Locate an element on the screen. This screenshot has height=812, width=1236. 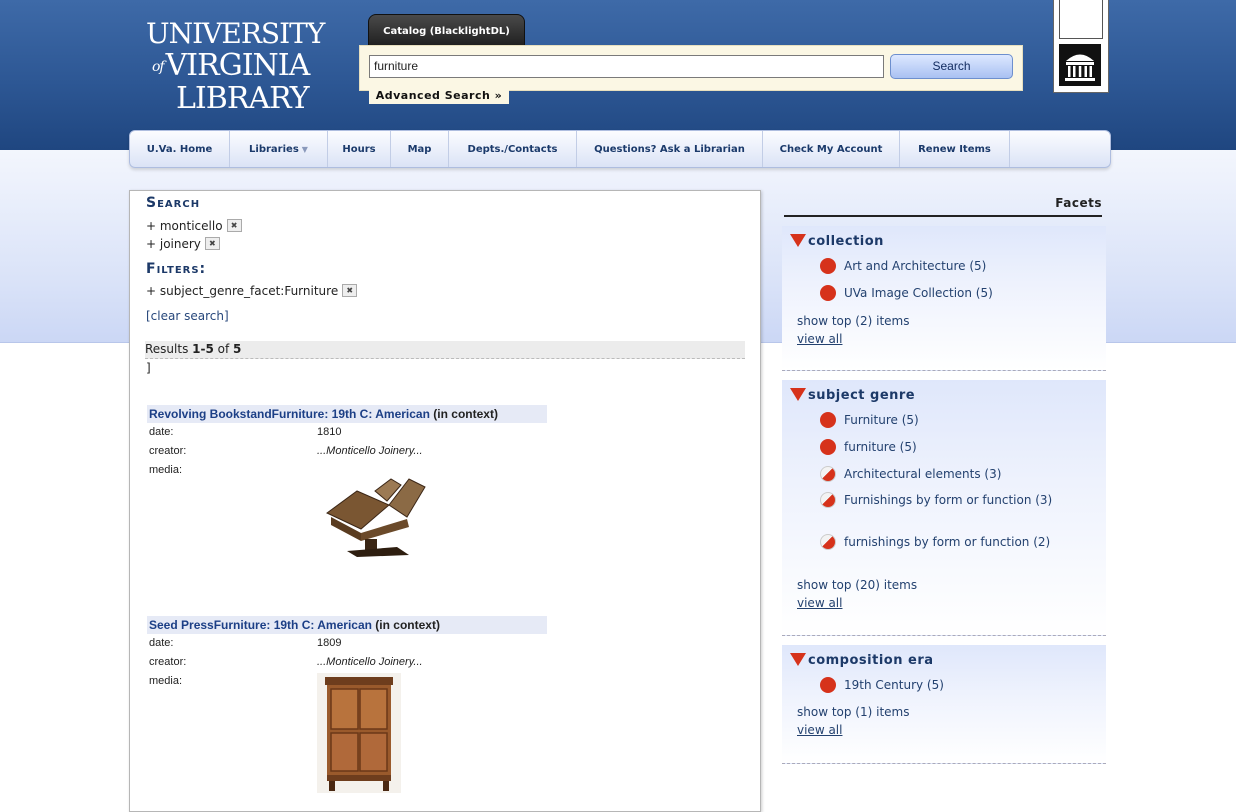
query-term: + joinery ✖ is located at coordinates (183, 244).